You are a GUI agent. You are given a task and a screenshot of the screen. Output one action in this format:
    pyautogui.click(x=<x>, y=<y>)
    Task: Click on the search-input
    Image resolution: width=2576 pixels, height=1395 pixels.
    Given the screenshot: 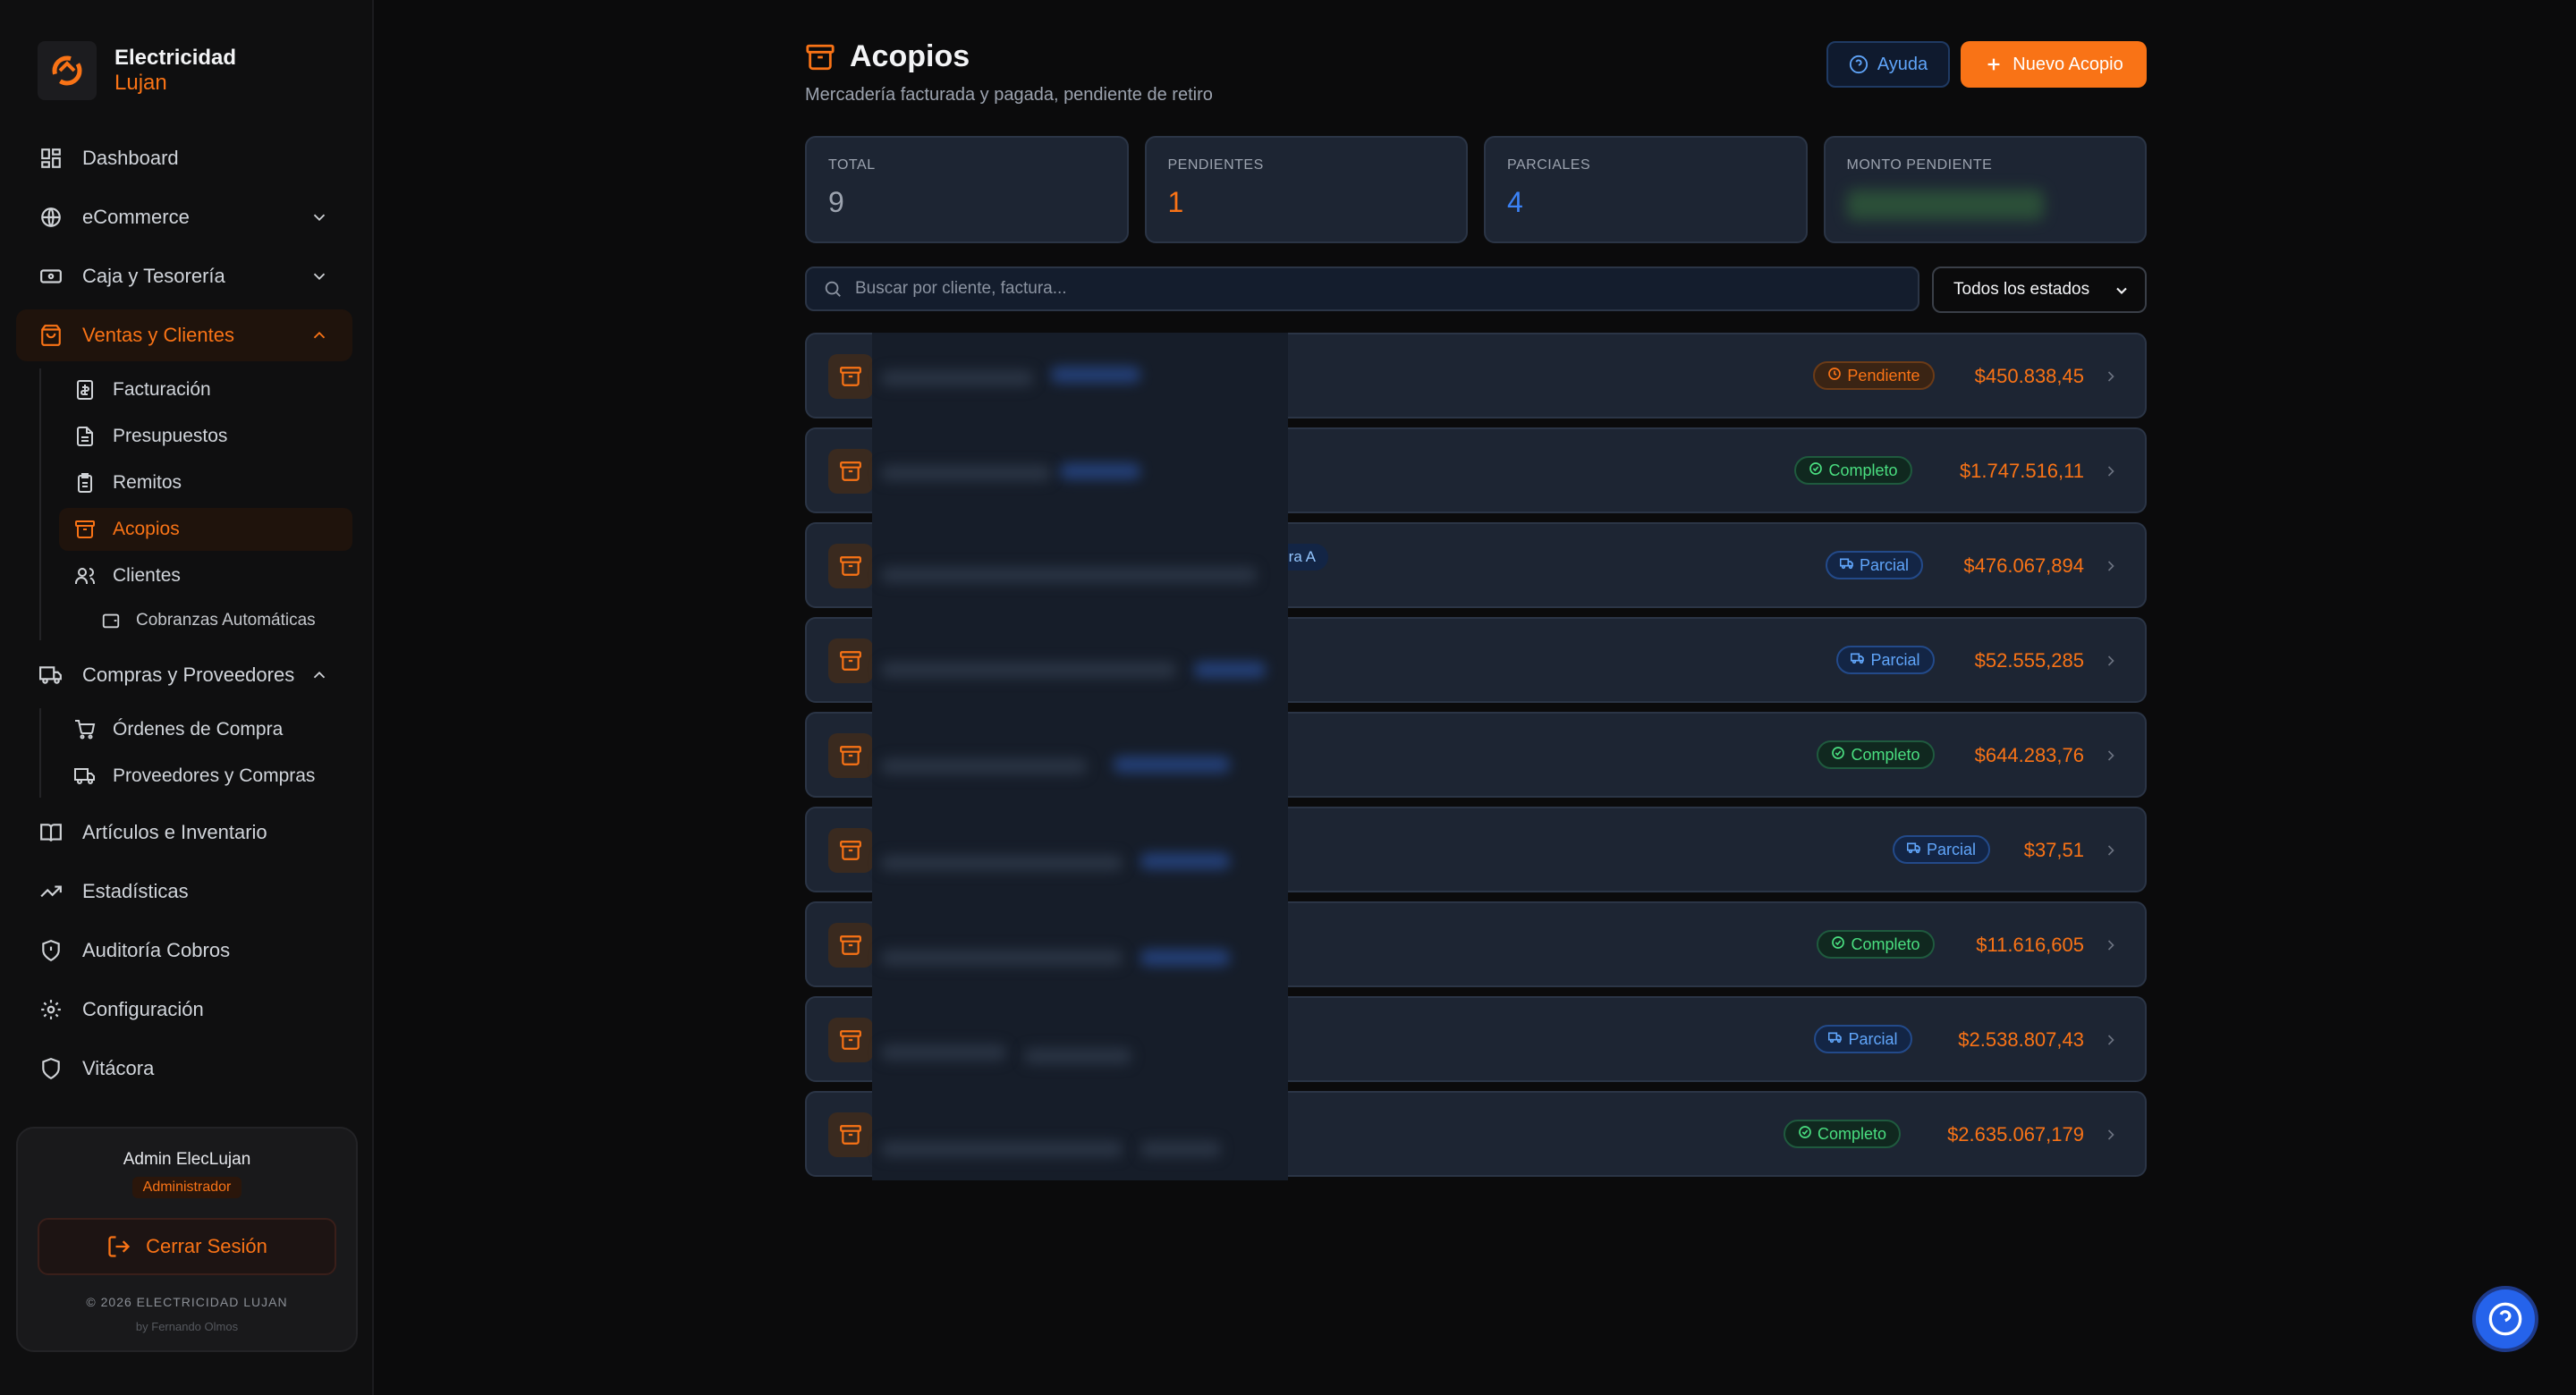 What is the action you would take?
    pyautogui.click(x=1386, y=289)
    